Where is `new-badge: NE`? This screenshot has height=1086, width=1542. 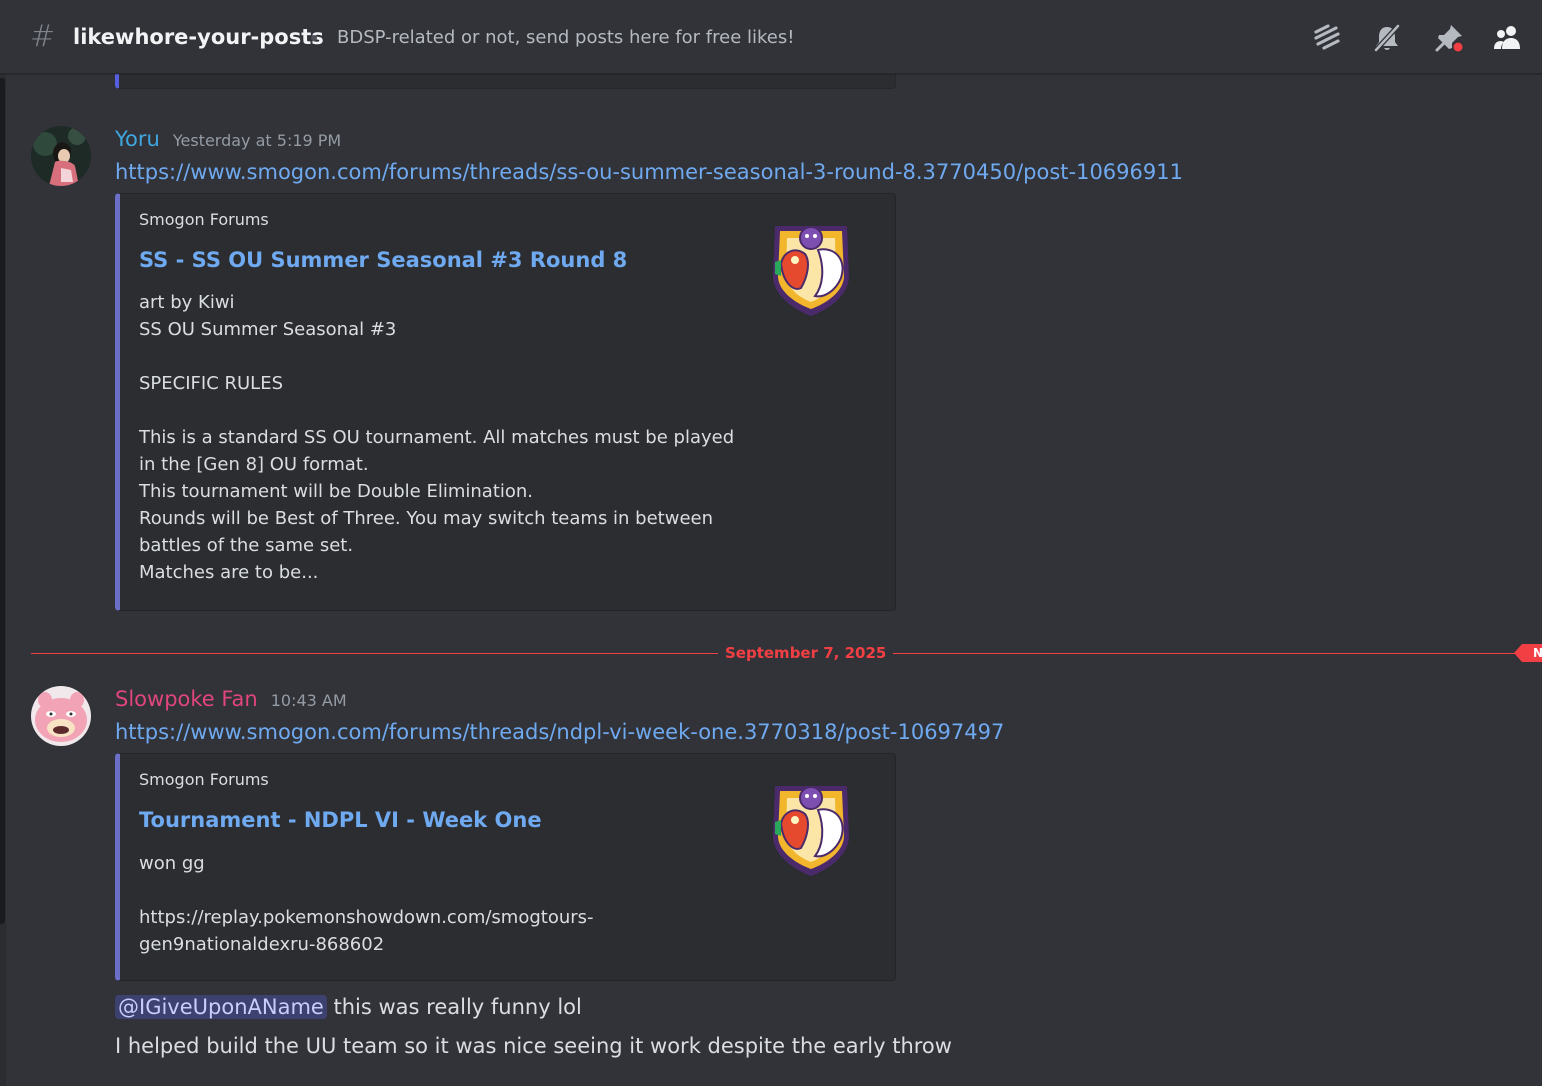
new-badge: NE is located at coordinates (1528, 653).